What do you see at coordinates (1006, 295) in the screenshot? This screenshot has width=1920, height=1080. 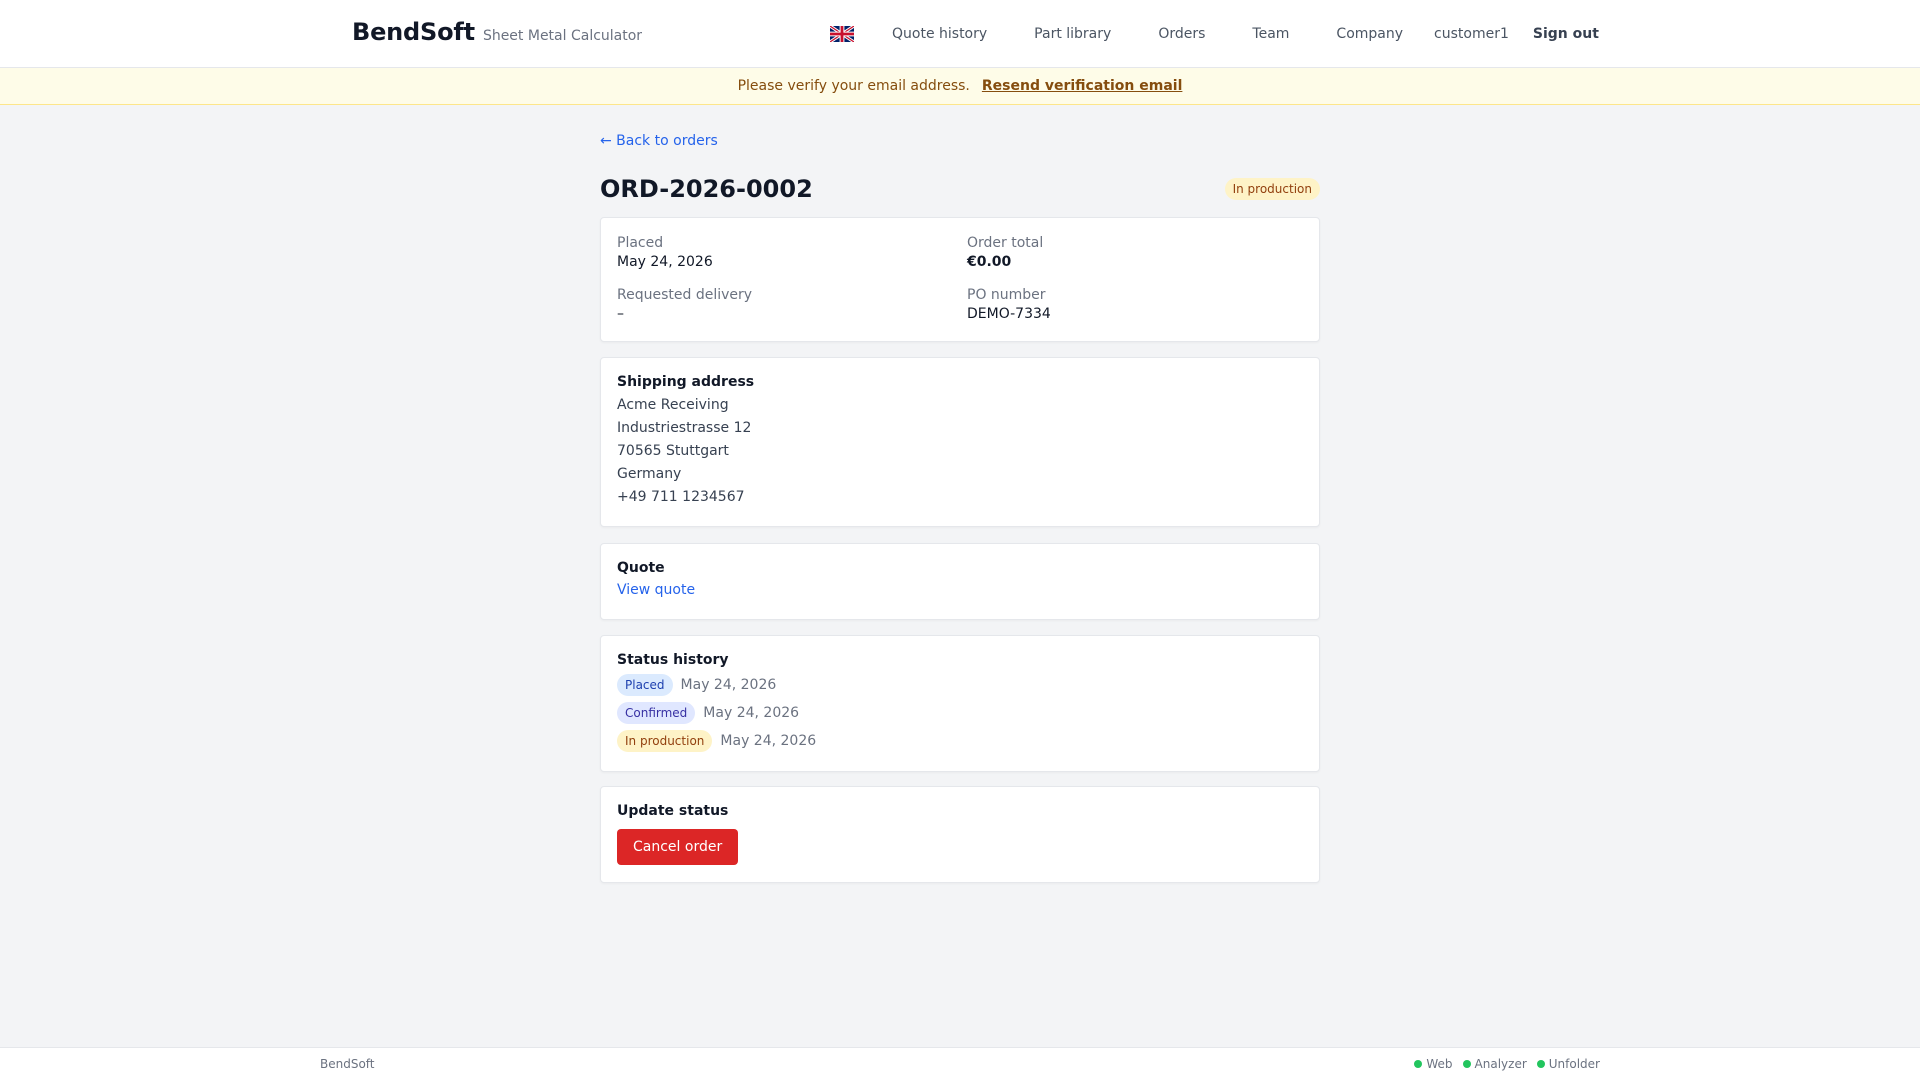 I see `po-number-label: PO number` at bounding box center [1006, 295].